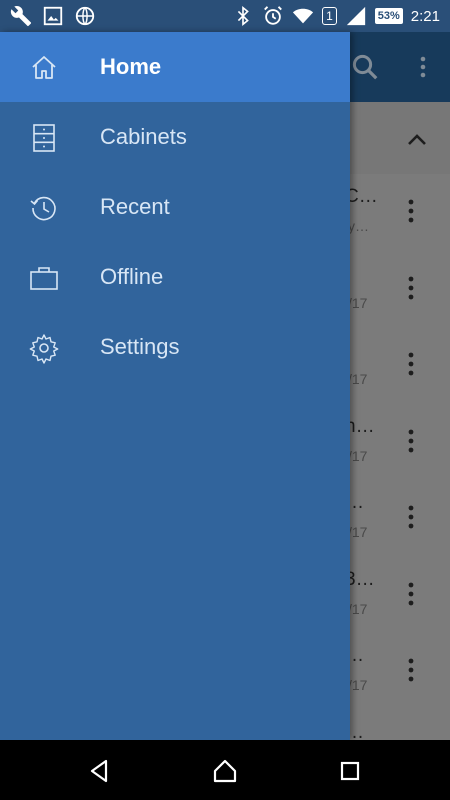  Describe the element at coordinates (388, 16) in the screenshot. I see `battery-indicator: 53%` at that location.